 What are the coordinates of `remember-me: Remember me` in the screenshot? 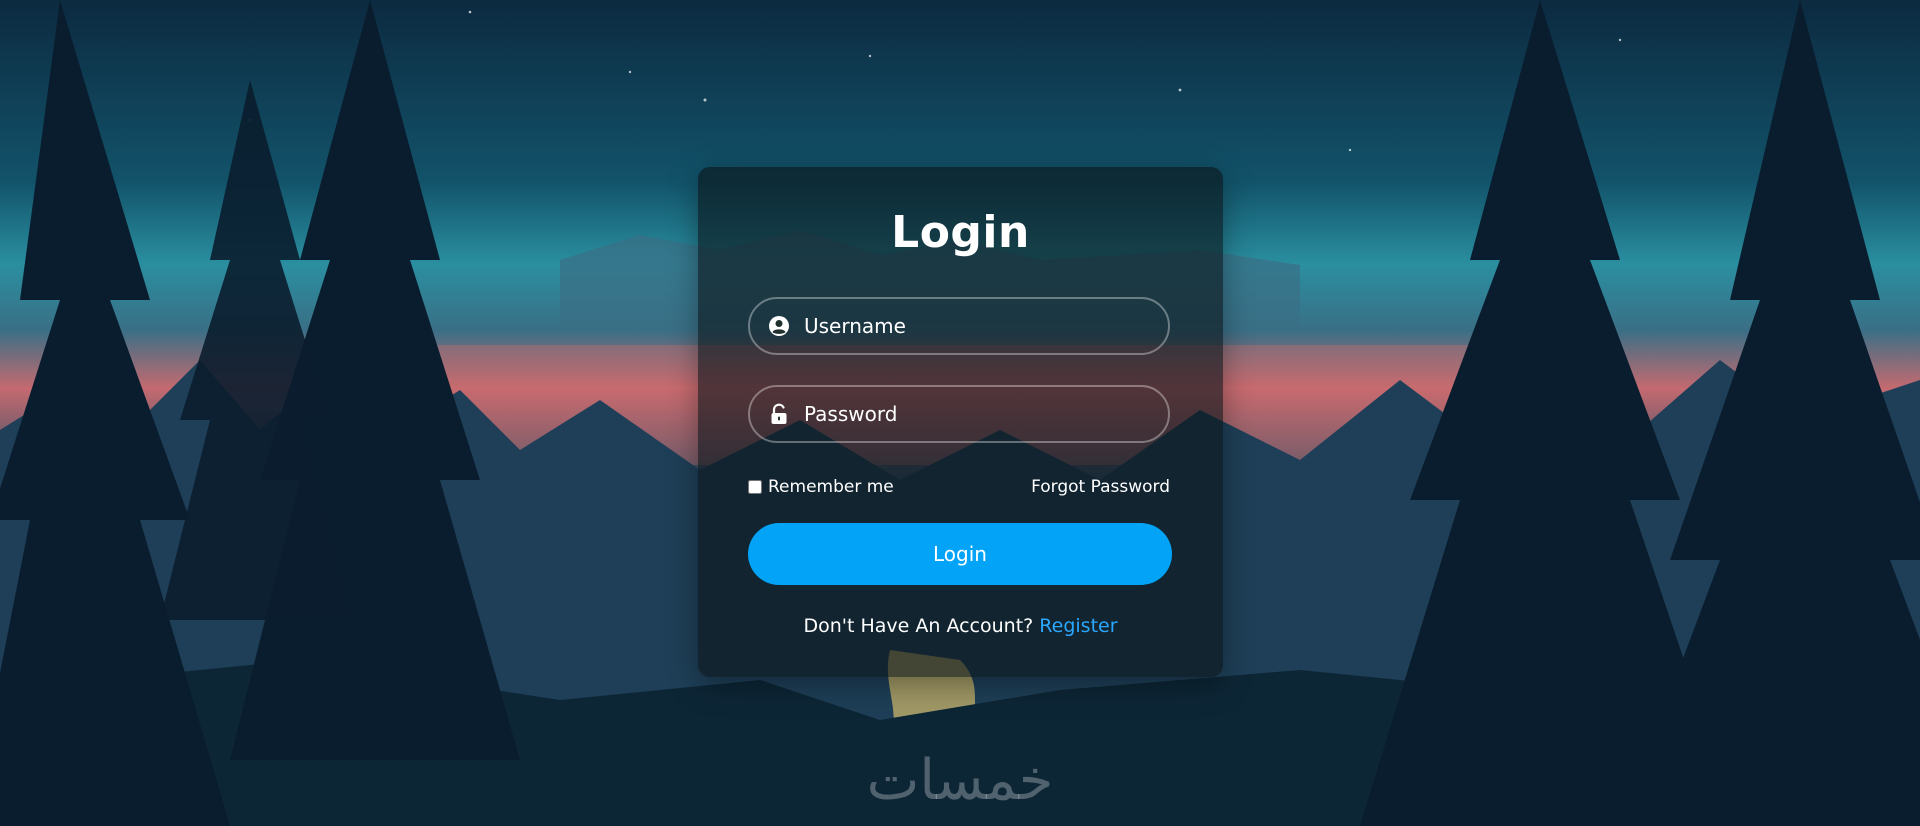 It's located at (821, 487).